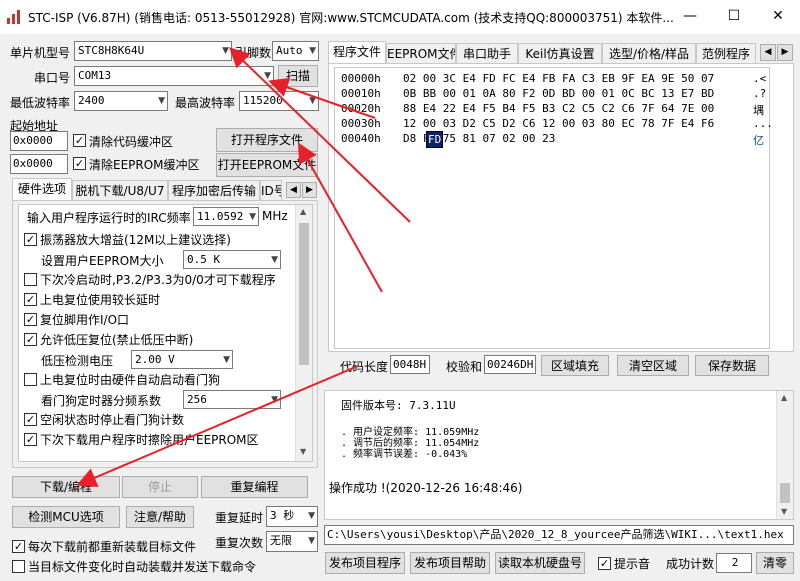  What do you see at coordinates (322, 98) in the screenshot?
I see `arrow-to-port-select` at bounding box center [322, 98].